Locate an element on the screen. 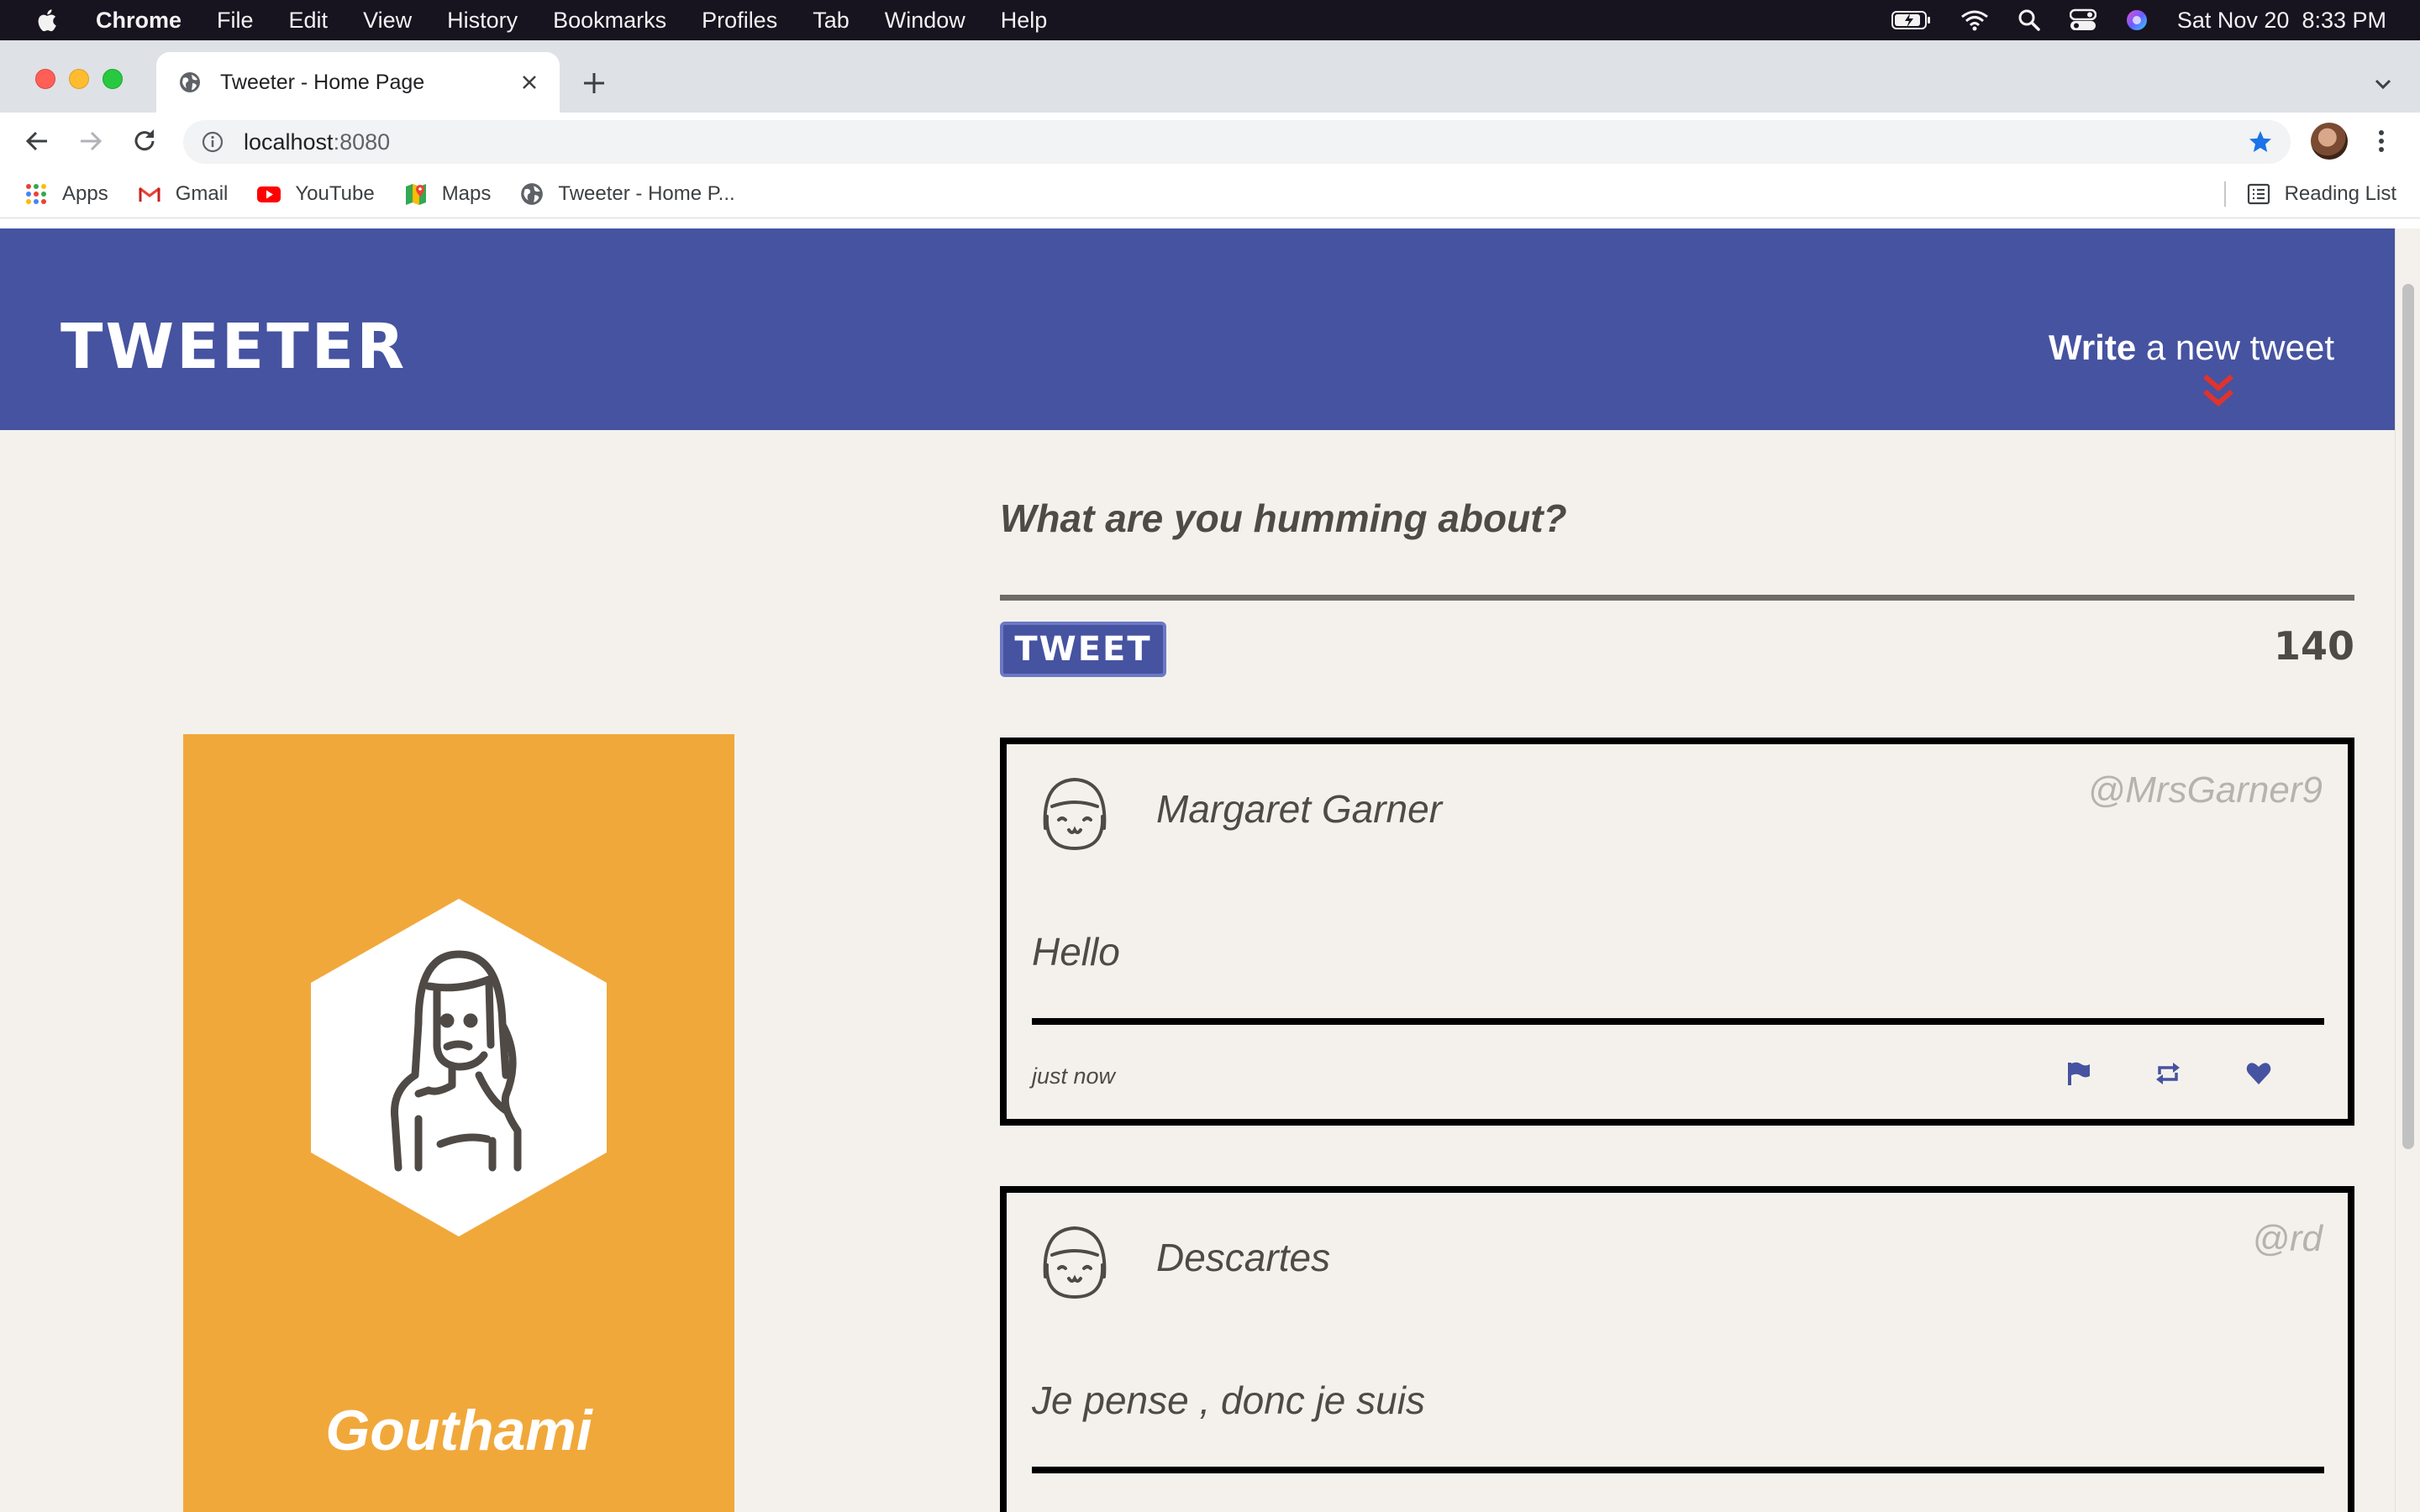  bookmark-youtube-label: YouTube is located at coordinates (335, 193).